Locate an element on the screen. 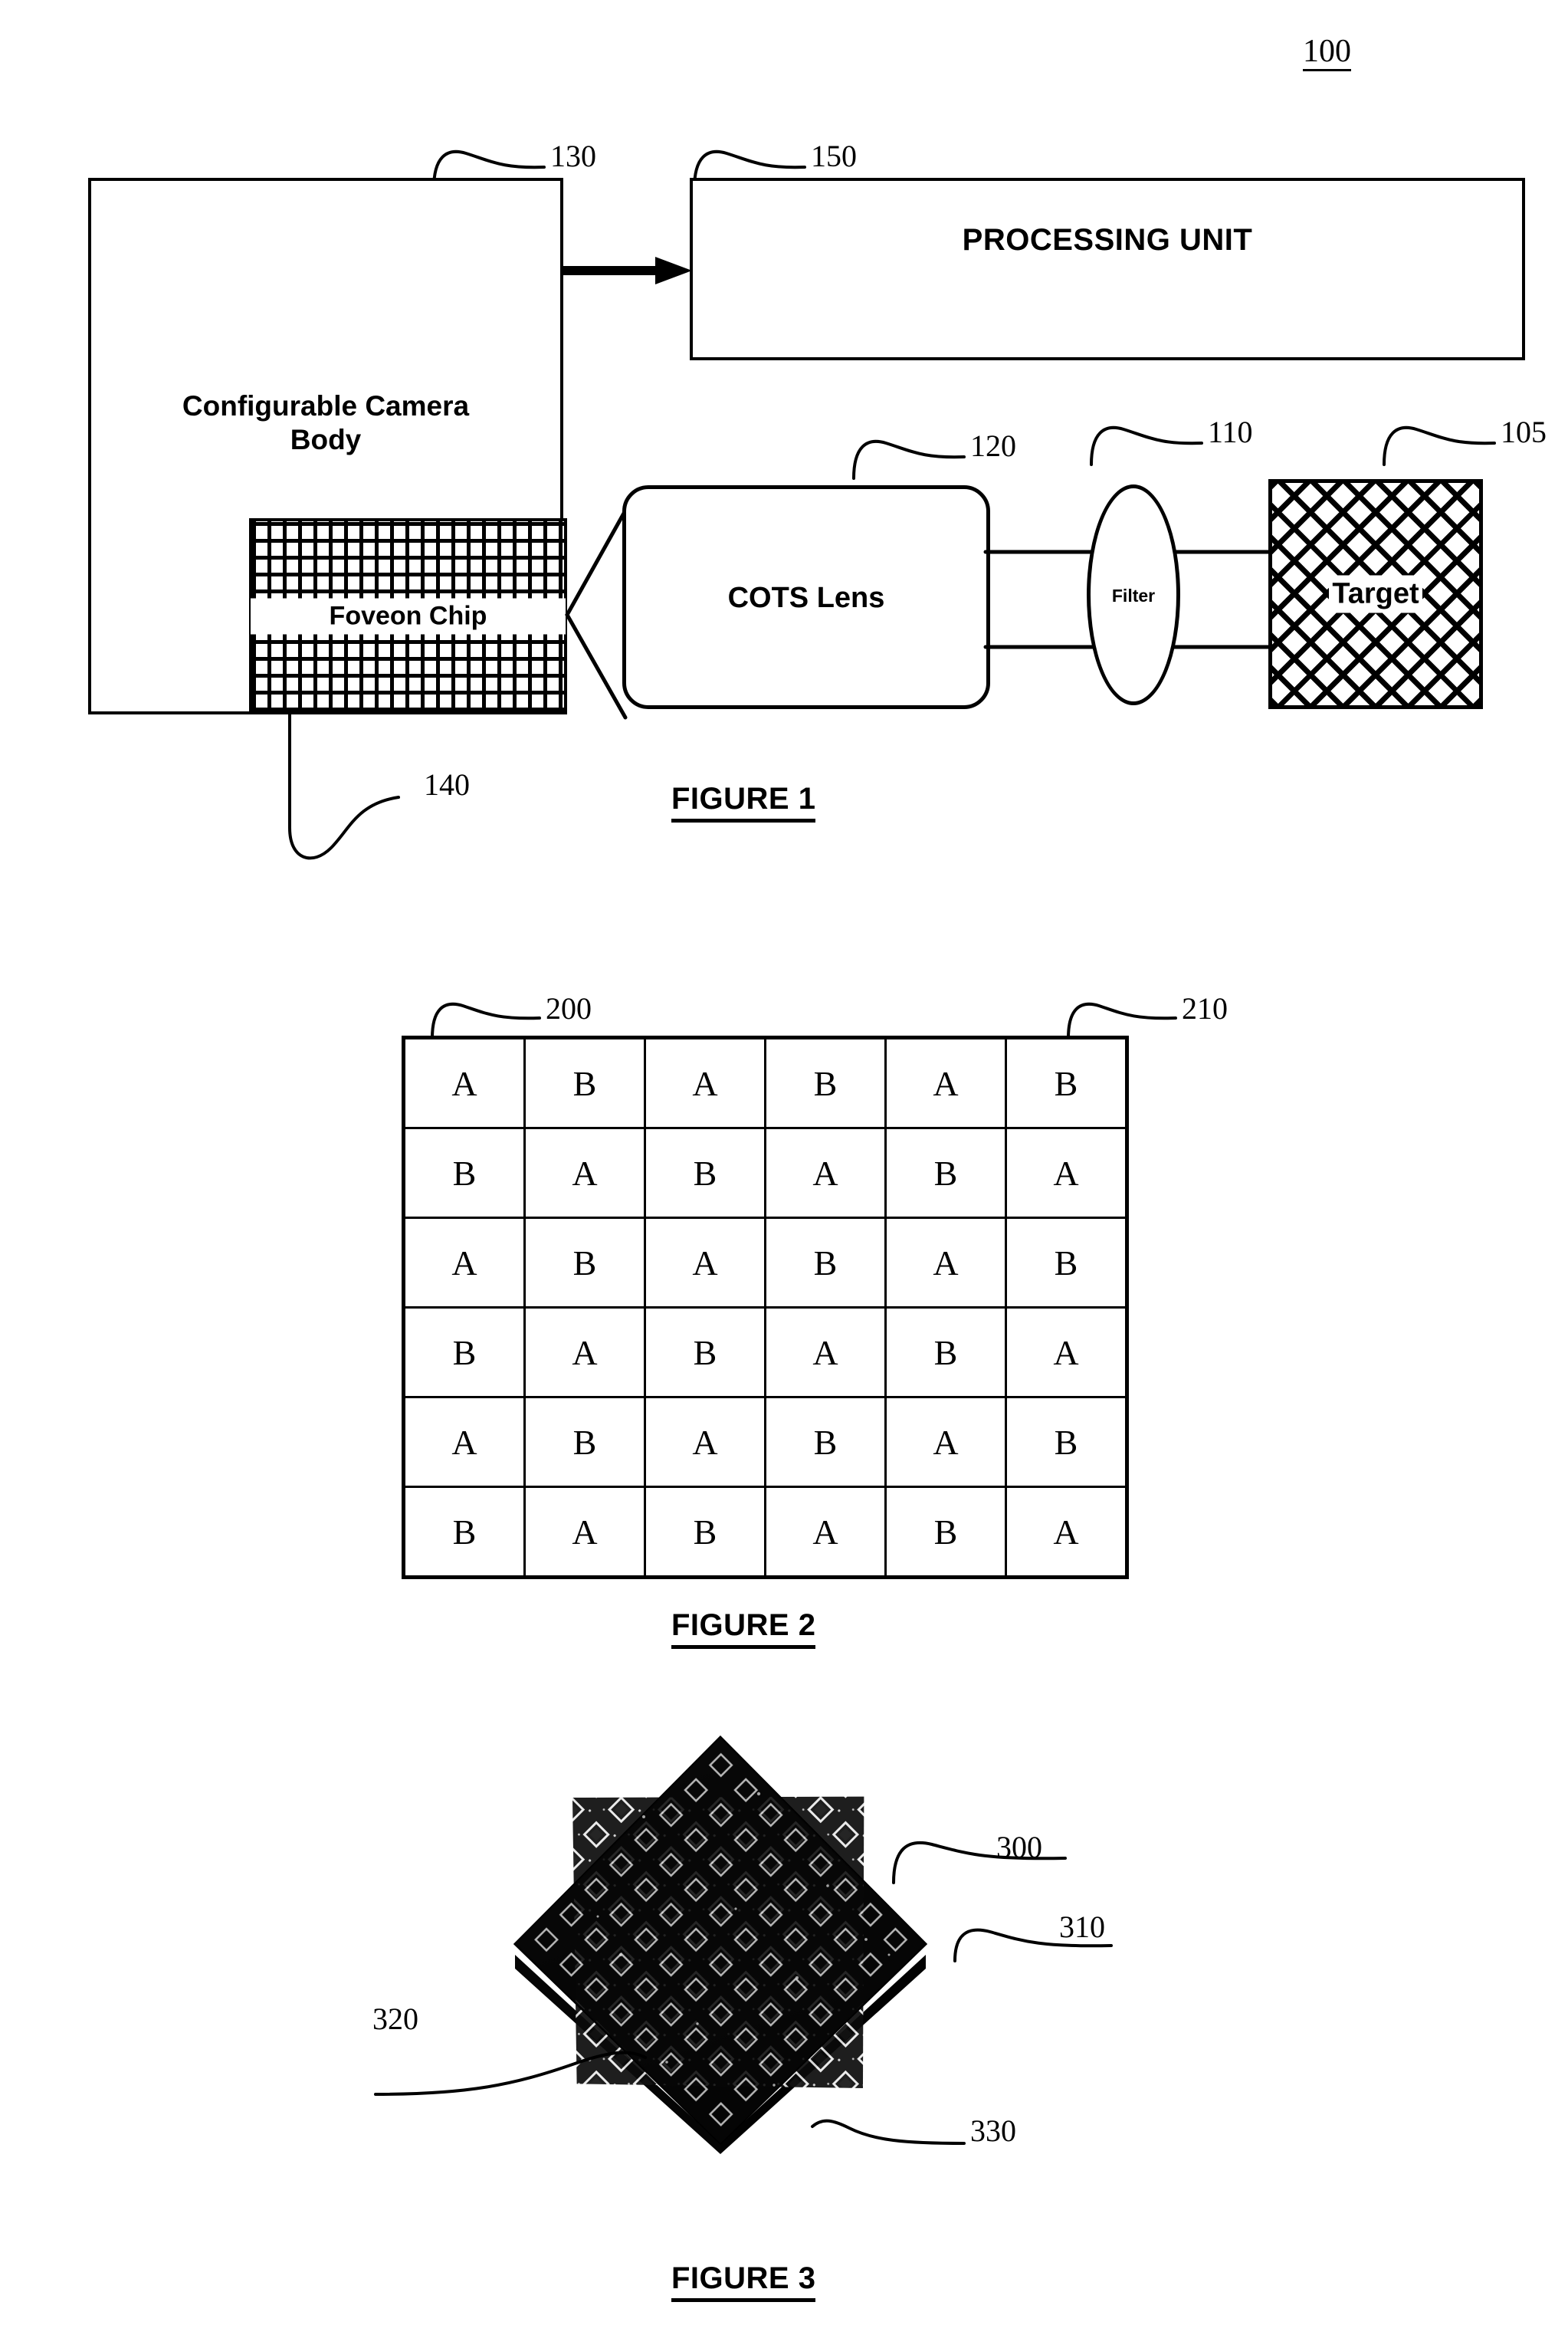 The height and width of the screenshot is (2335, 1568). lens-to-chip-funnel is located at coordinates (596, 614).